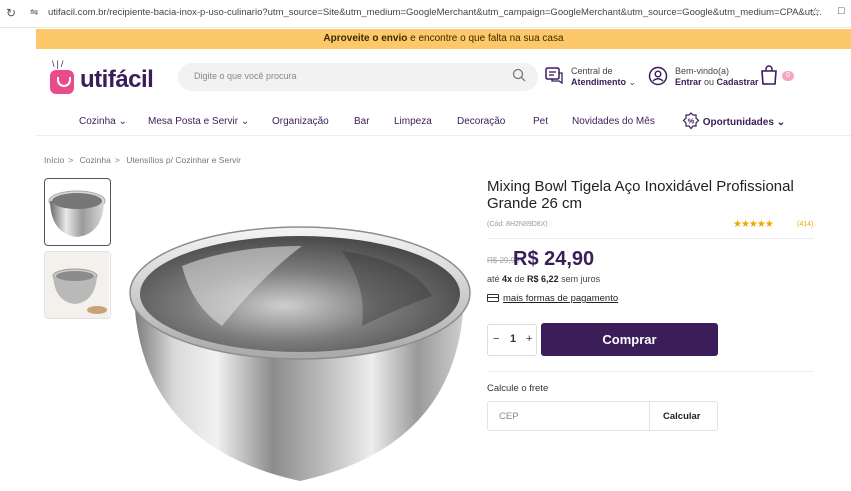 The height and width of the screenshot is (491, 851). I want to click on percent-badge-icon: %, so click(691, 121).